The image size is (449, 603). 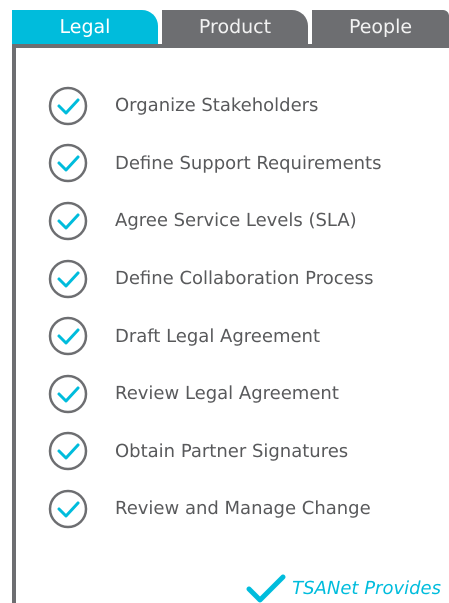 I want to click on checklist-item: Organize Stakeholders, so click(x=216, y=106).